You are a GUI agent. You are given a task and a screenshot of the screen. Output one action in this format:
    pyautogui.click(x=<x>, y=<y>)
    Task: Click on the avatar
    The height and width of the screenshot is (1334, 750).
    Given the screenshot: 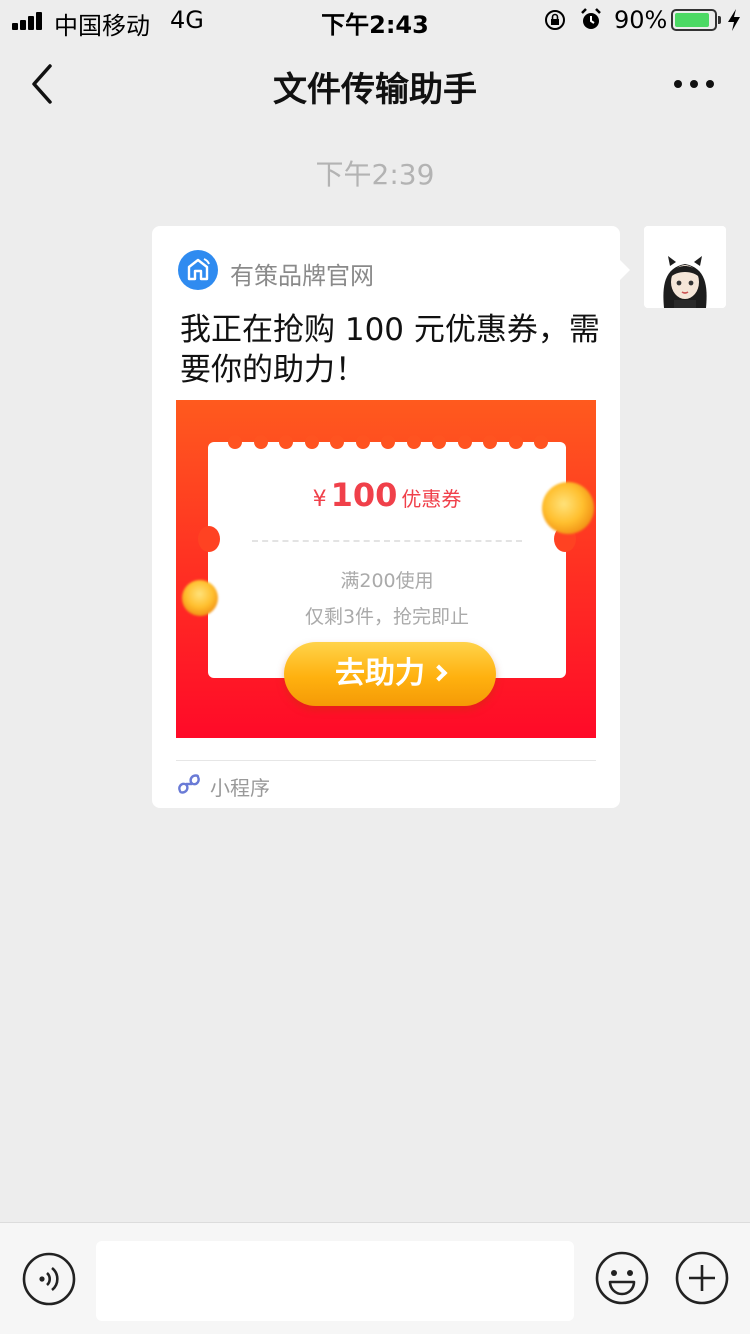 What is the action you would take?
    pyautogui.click(x=685, y=267)
    